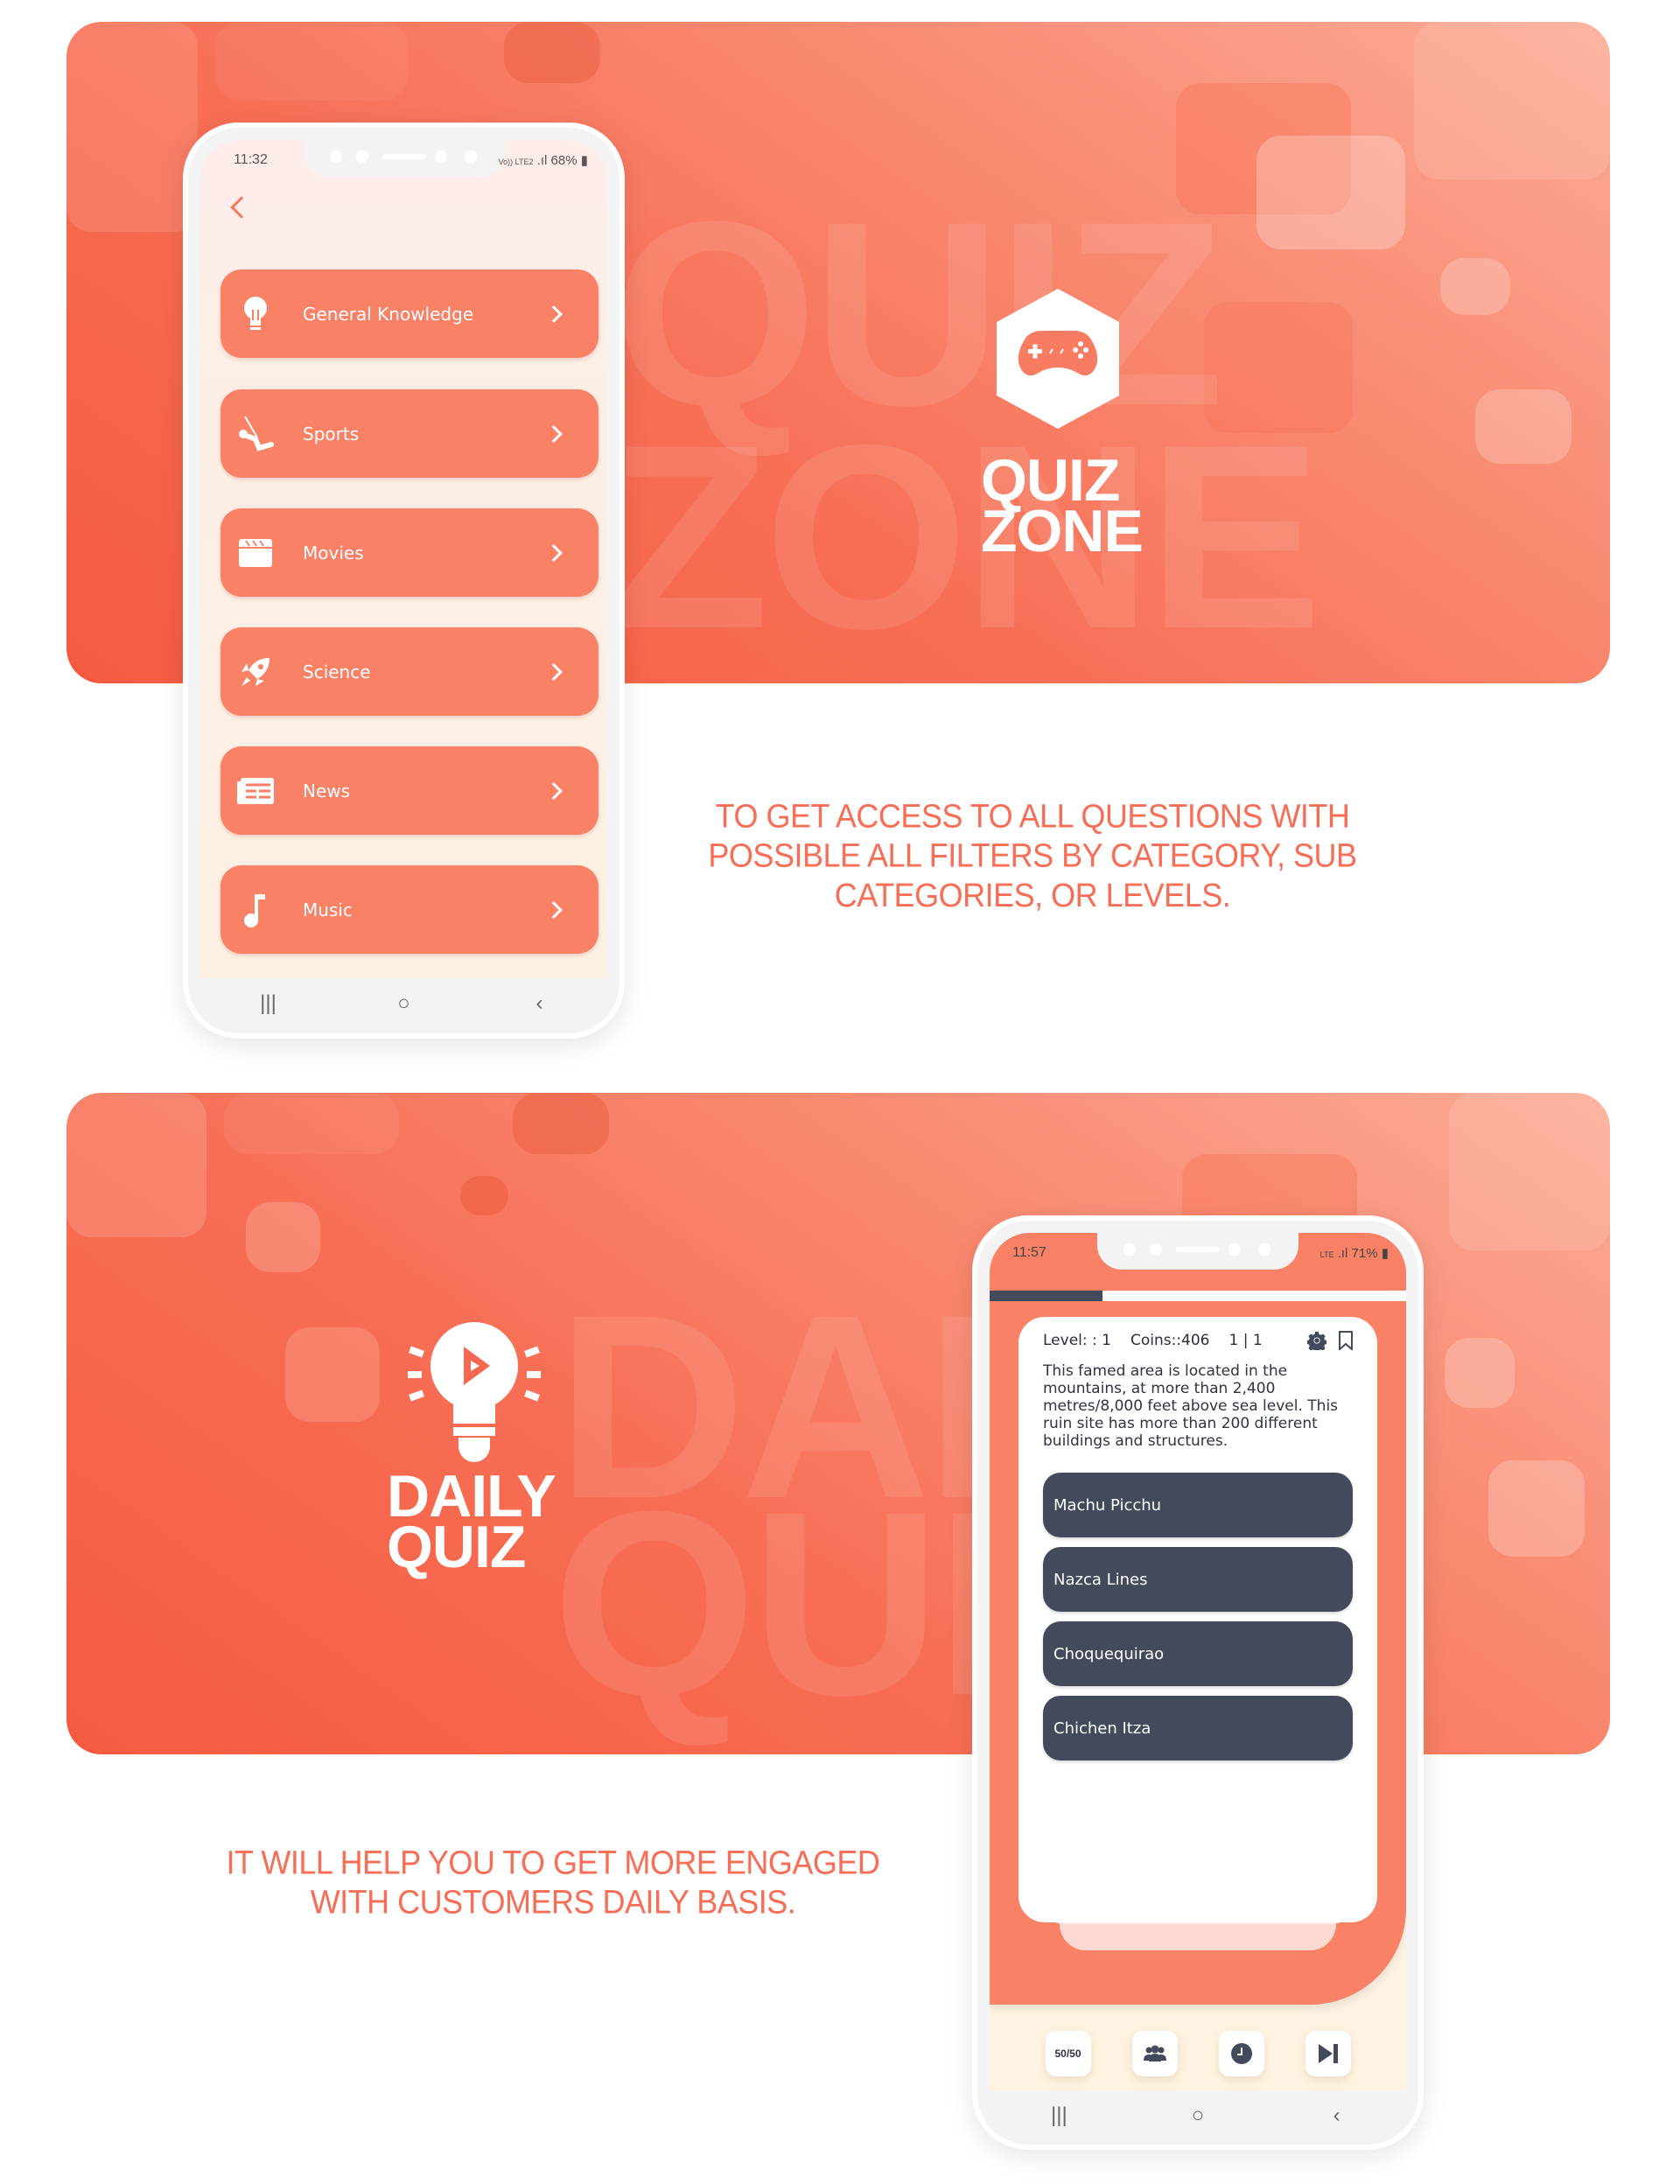  What do you see at coordinates (409, 909) in the screenshot?
I see `category-music: Music` at bounding box center [409, 909].